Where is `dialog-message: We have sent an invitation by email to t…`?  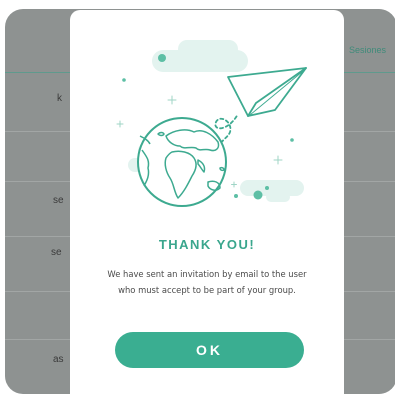
dialog-message: We have sent an invitation by email to t… is located at coordinates (207, 282).